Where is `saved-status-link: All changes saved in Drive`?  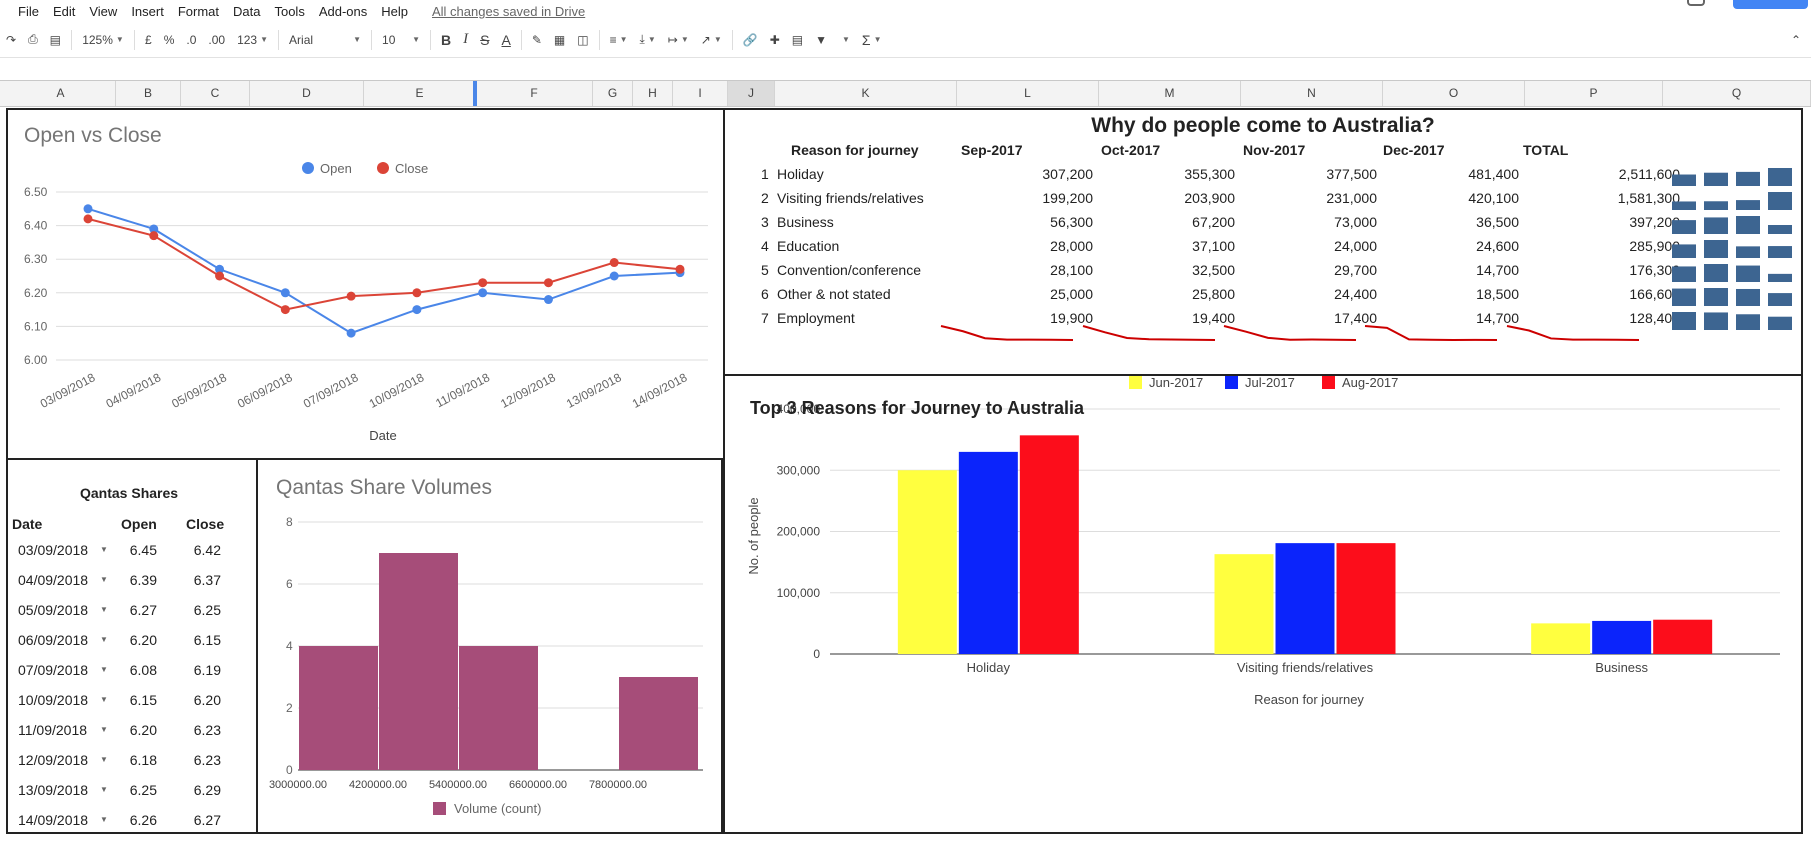 saved-status-link: All changes saved in Drive is located at coordinates (508, 11).